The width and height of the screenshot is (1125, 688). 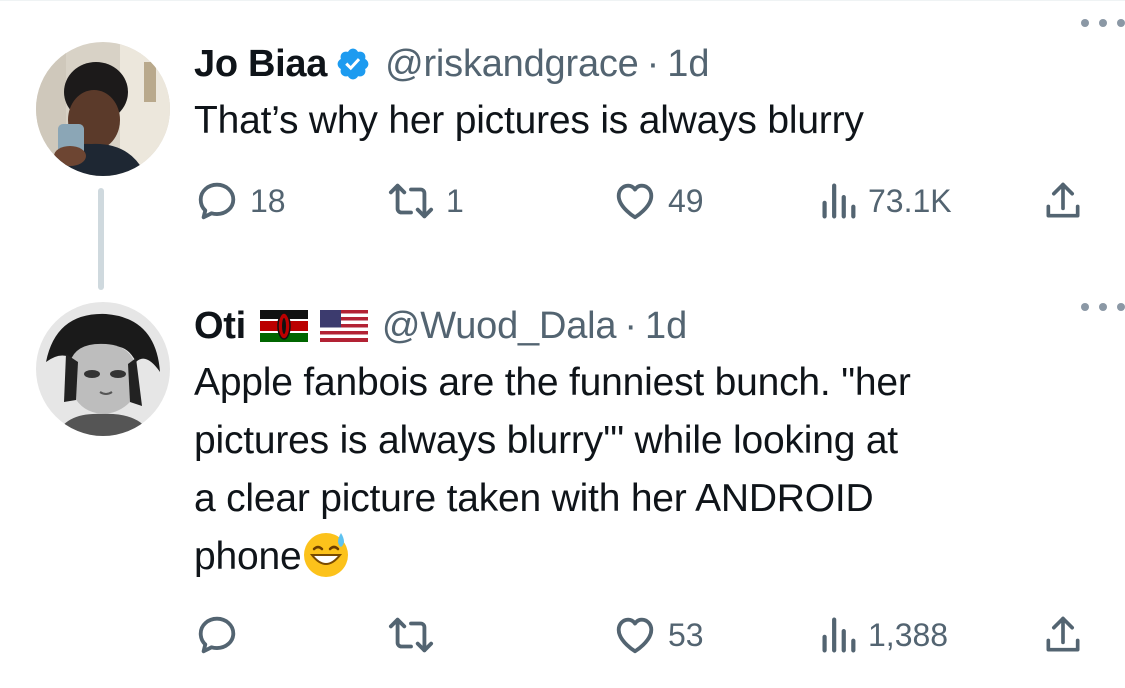 I want to click on like-button: 49, so click(x=658, y=201).